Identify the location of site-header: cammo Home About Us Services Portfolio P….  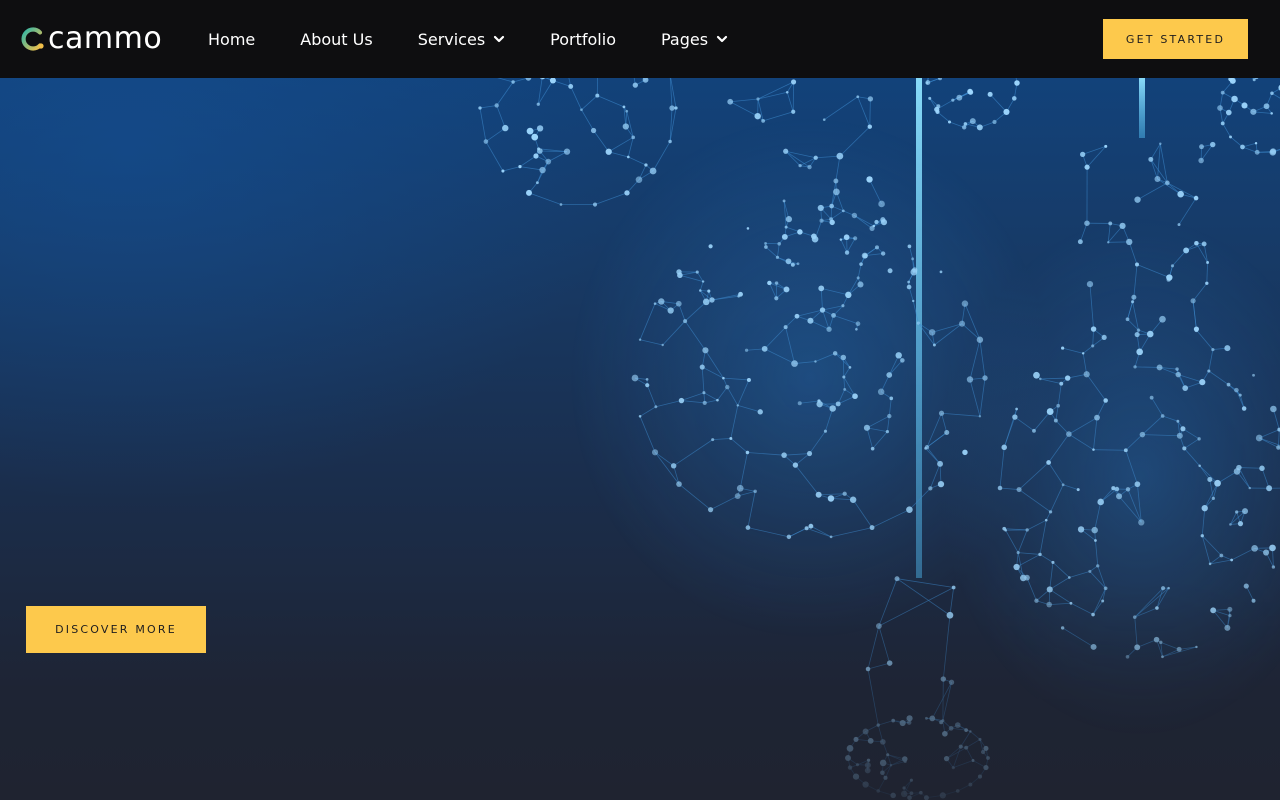
(640, 39).